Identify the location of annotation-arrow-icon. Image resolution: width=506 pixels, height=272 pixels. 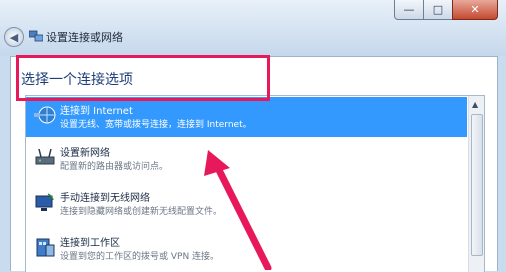
(238, 210).